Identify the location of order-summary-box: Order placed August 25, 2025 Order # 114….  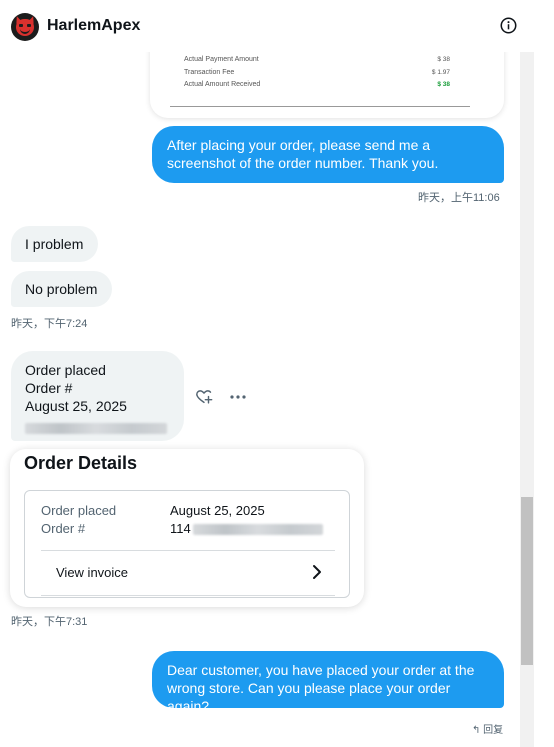
(187, 544).